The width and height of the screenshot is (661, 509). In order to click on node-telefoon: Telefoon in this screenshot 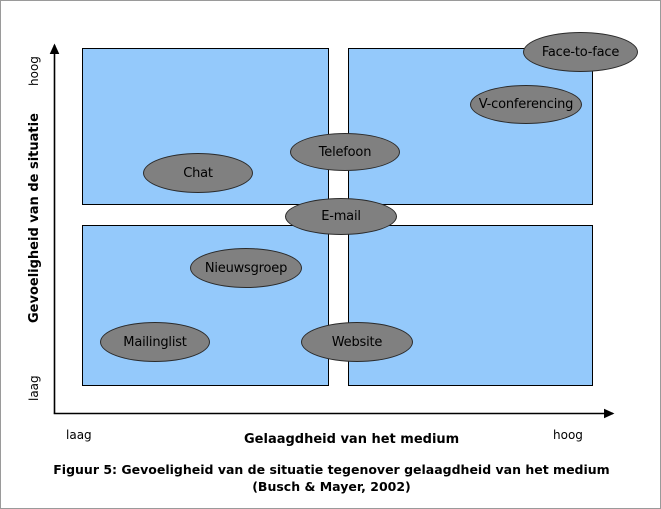, I will do `click(345, 152)`.